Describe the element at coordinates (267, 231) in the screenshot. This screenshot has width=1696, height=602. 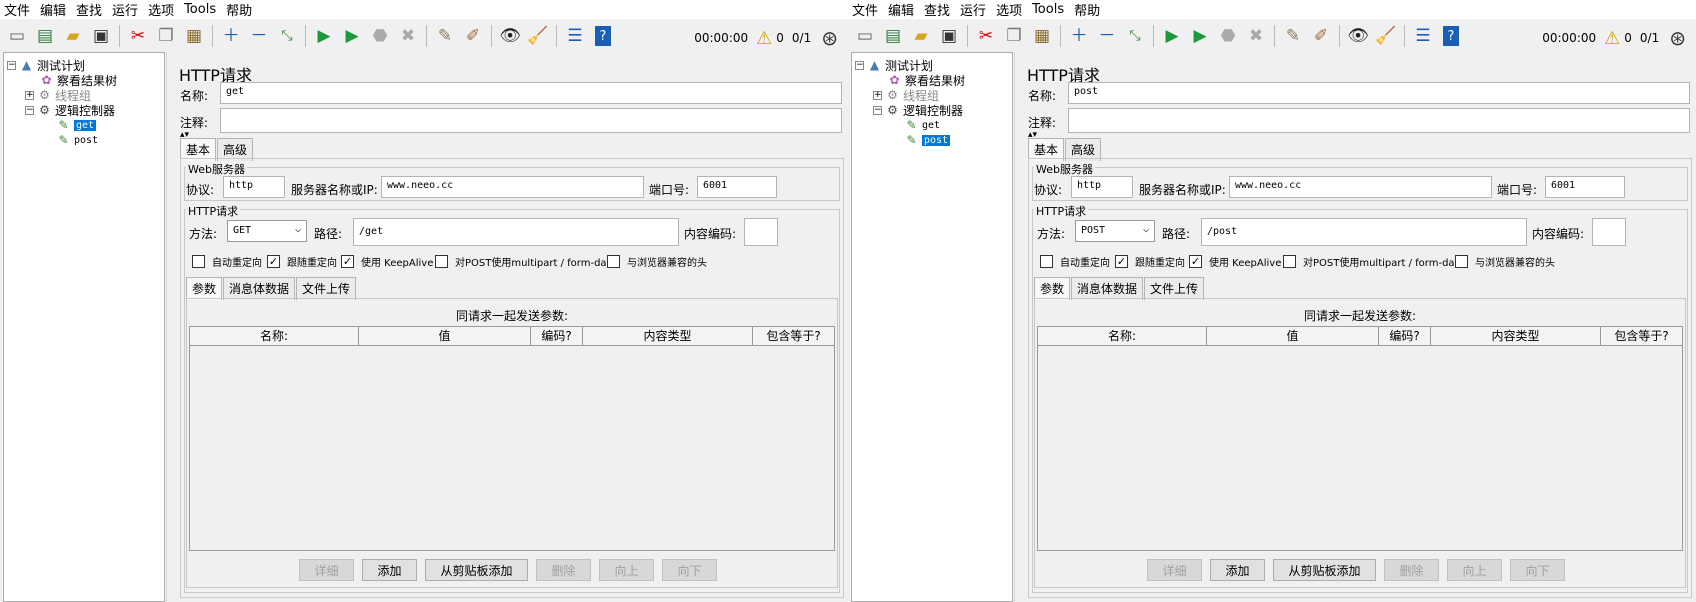
I see `method-select: GET ⌵` at that location.